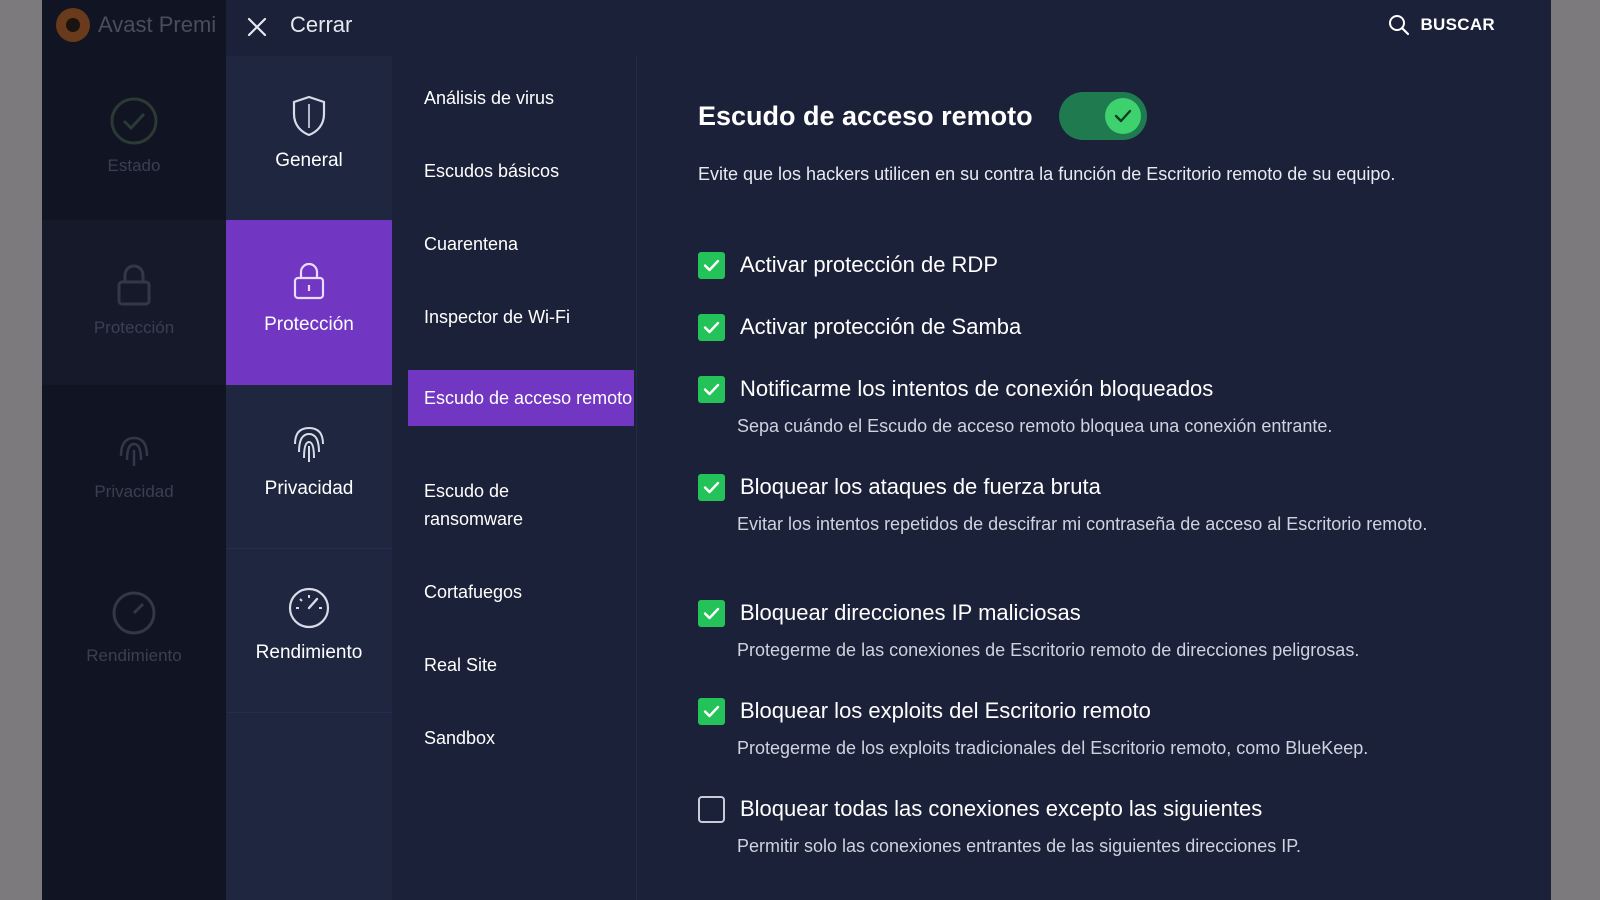  Describe the element at coordinates (134, 327) in the screenshot. I see `background-nav-label: Protección` at that location.